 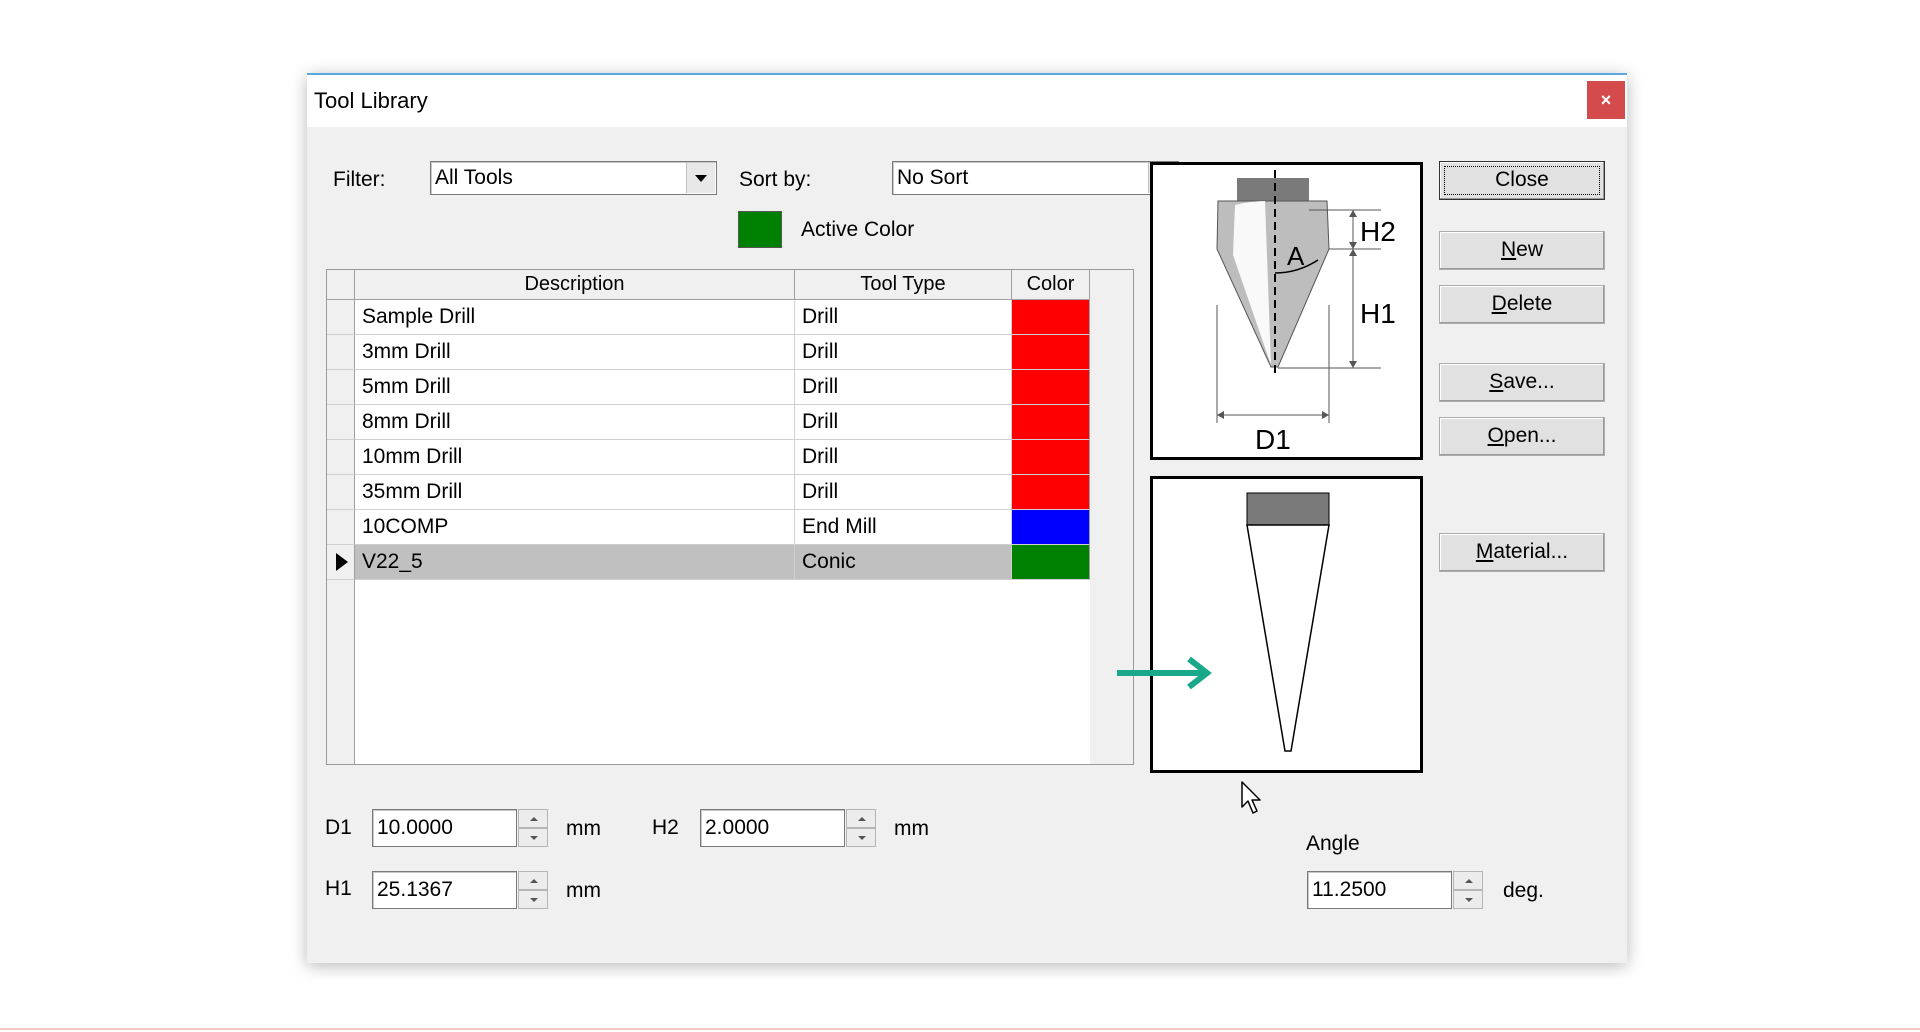 I want to click on angle-spinner, so click(x=1468, y=890).